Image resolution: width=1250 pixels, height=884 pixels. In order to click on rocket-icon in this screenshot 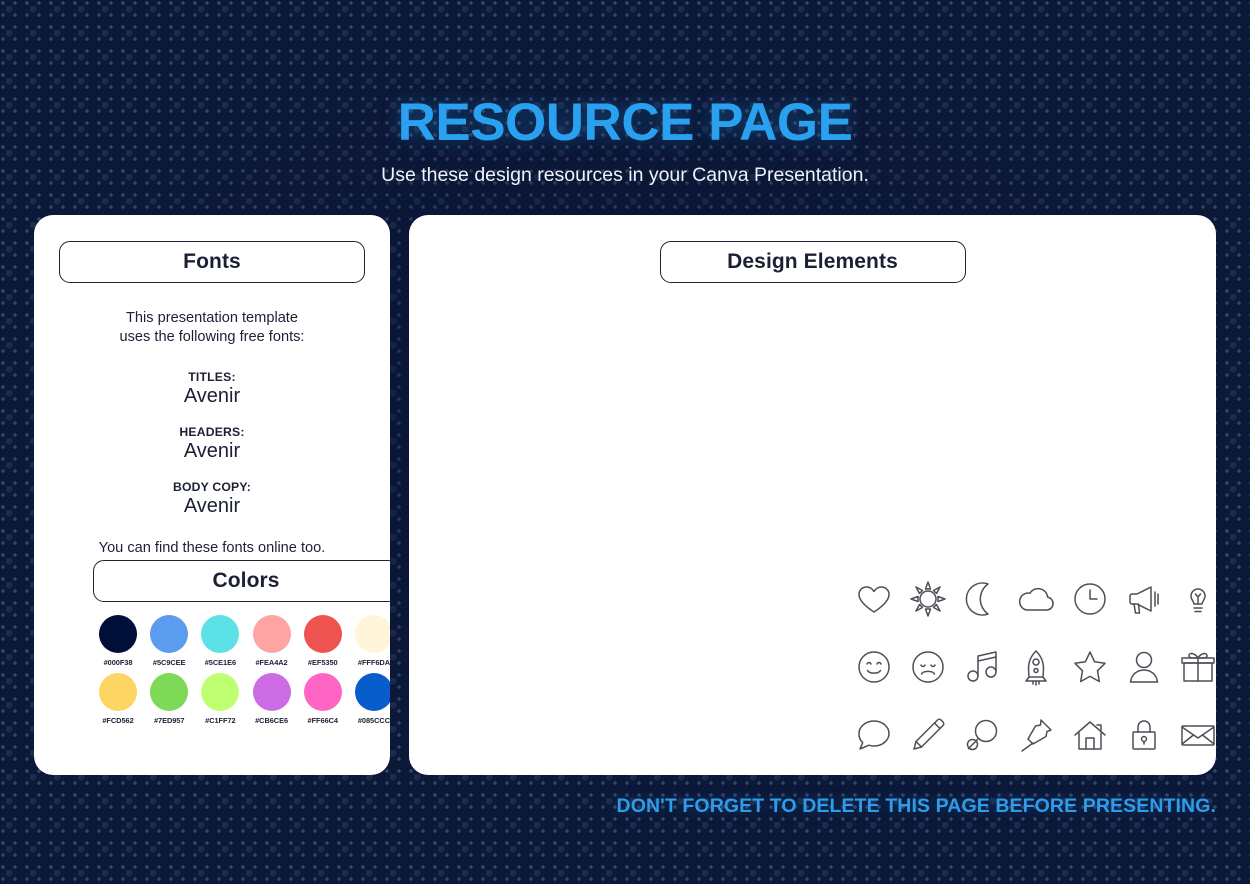, I will do `click(1036, 667)`.